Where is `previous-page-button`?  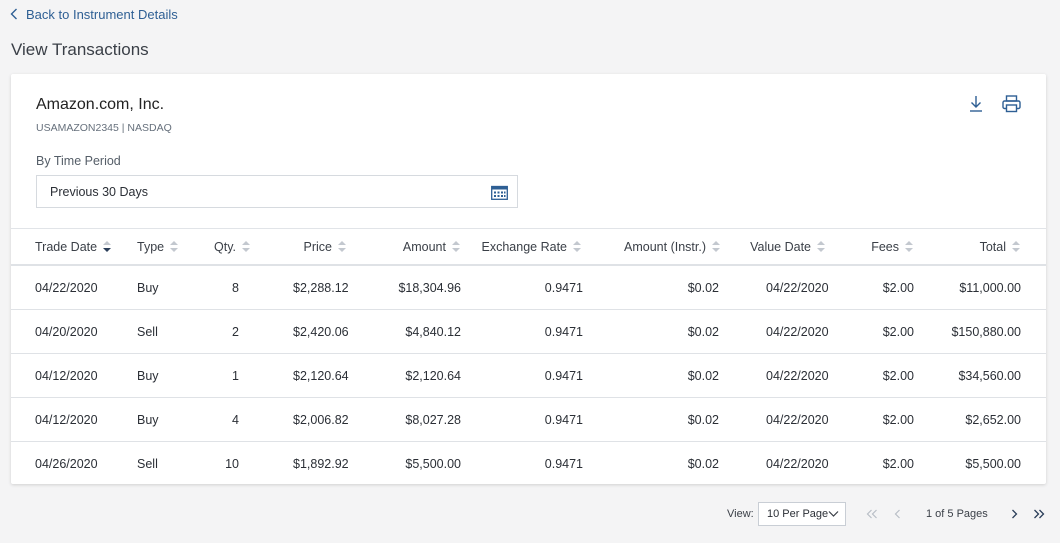
previous-page-button is located at coordinates (897, 514).